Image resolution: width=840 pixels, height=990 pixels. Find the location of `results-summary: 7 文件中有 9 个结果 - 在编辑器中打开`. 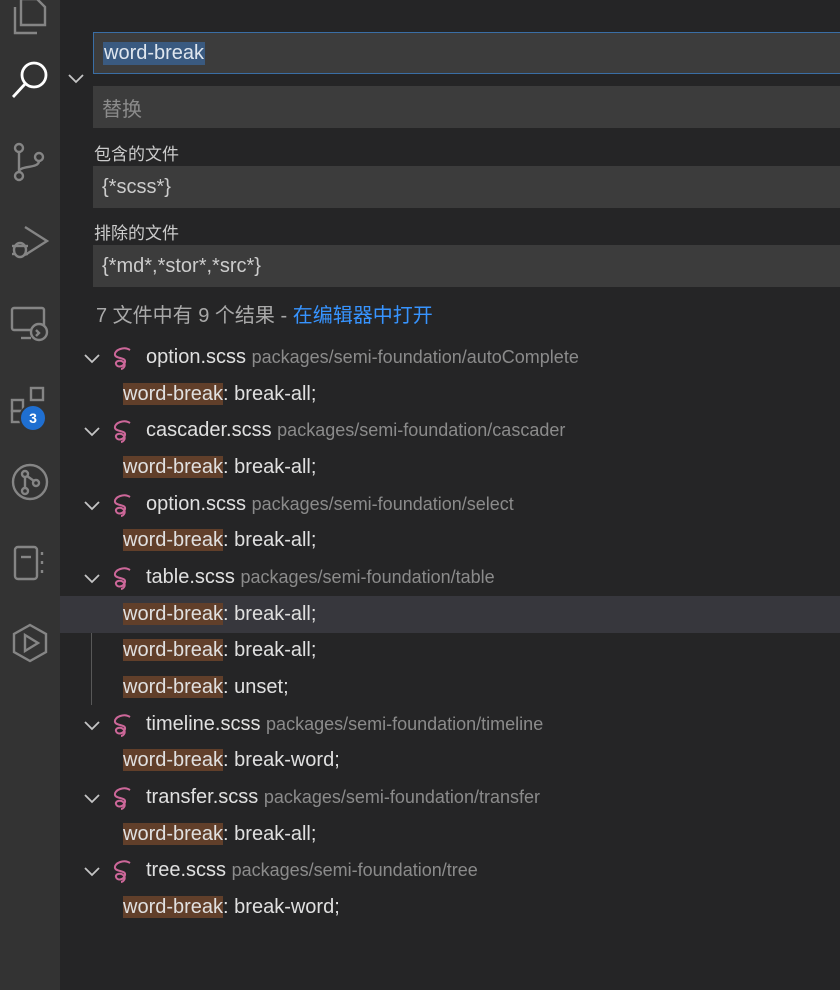

results-summary: 7 文件中有 9 个结果 - 在编辑器中打开 is located at coordinates (264, 313).